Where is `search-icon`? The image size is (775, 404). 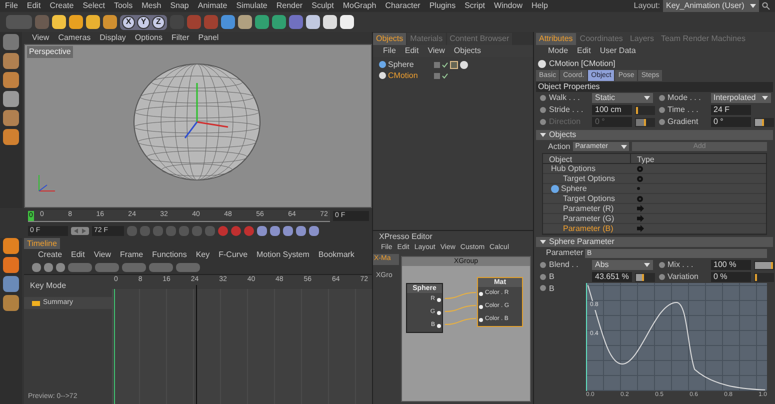 search-icon is located at coordinates (766, 6).